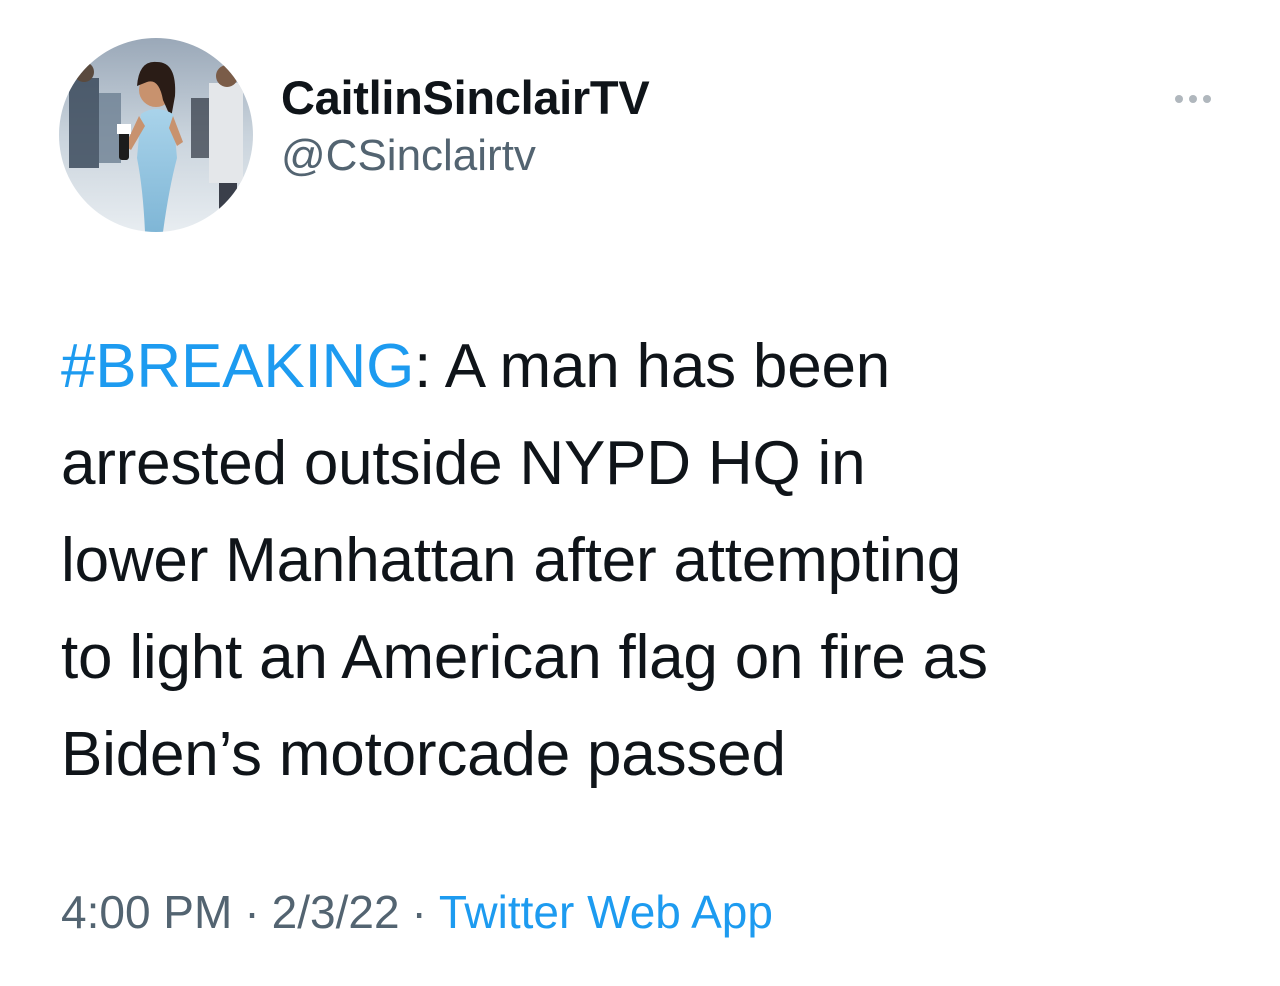 The height and width of the screenshot is (986, 1280). I want to click on tweet-meta: 4:00 PM · 2/3/22 · Twitter Web App, so click(417, 912).